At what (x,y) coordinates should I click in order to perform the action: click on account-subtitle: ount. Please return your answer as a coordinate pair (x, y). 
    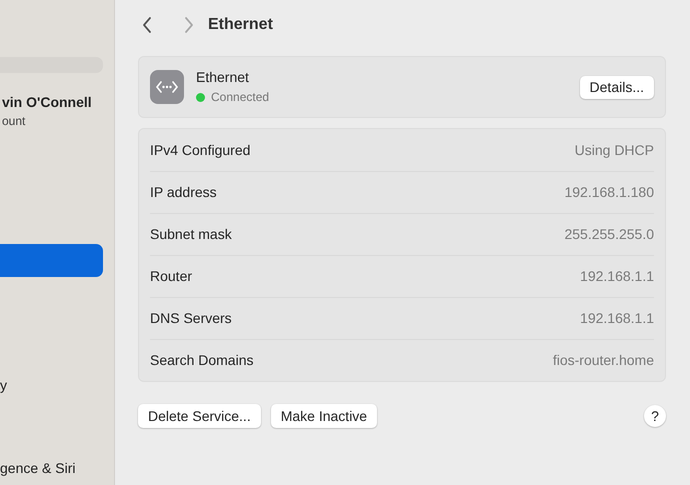
    Looking at the image, I should click on (13, 121).